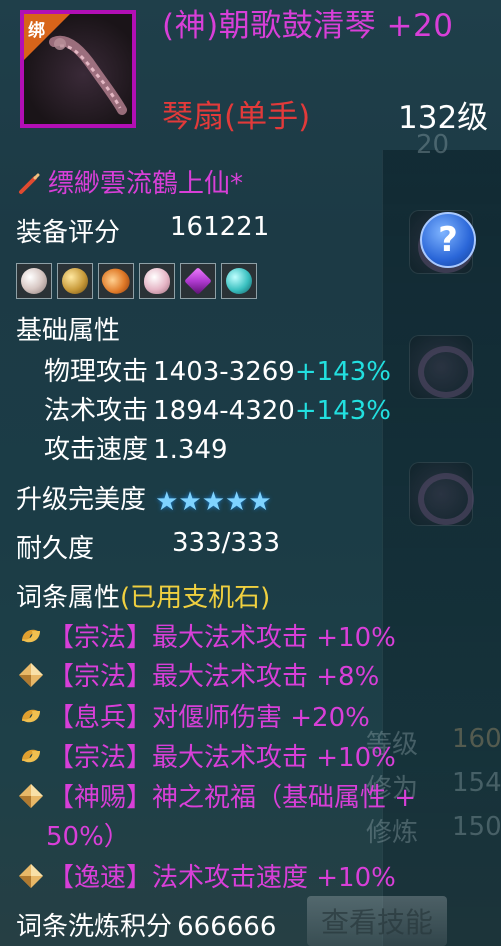 Image resolution: width=501 pixels, height=946 pixels. I want to click on stat-row: 攻击速度 1.349, so click(136, 447).